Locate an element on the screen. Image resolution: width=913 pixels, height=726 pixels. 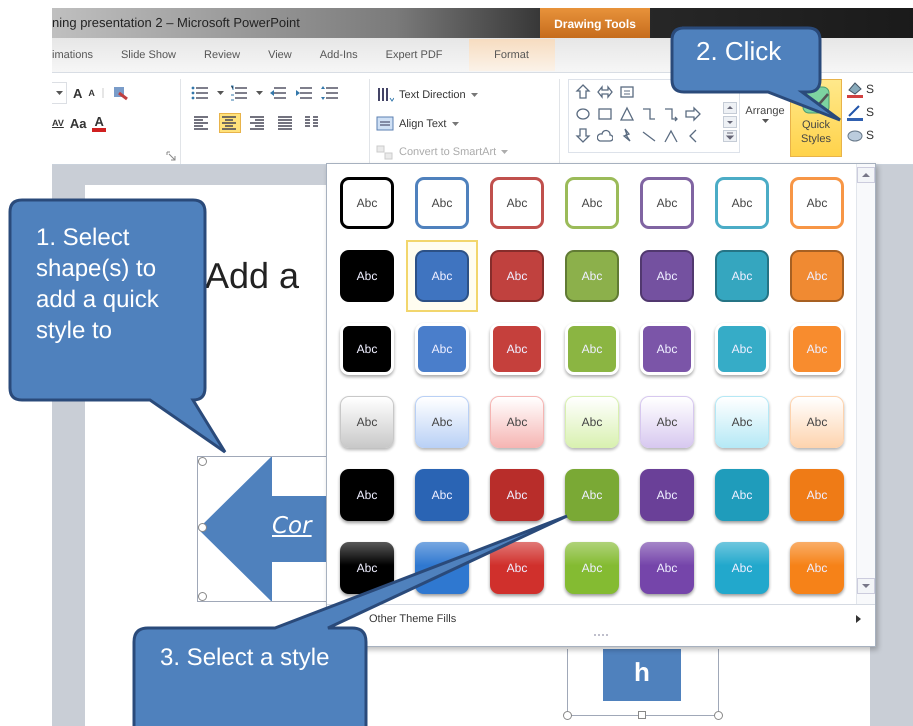
text-direction-icon is located at coordinates (385, 95).